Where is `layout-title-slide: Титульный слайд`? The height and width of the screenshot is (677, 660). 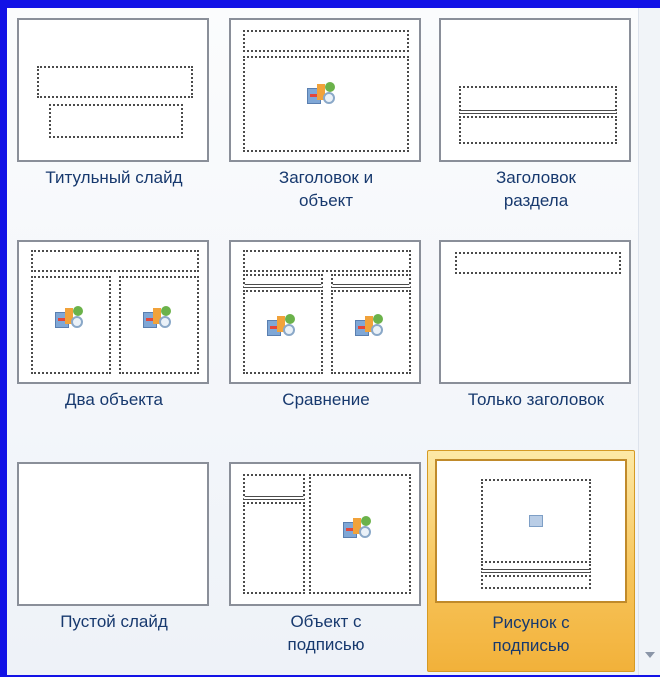
layout-title-slide: Титульный слайд is located at coordinates (114, 117).